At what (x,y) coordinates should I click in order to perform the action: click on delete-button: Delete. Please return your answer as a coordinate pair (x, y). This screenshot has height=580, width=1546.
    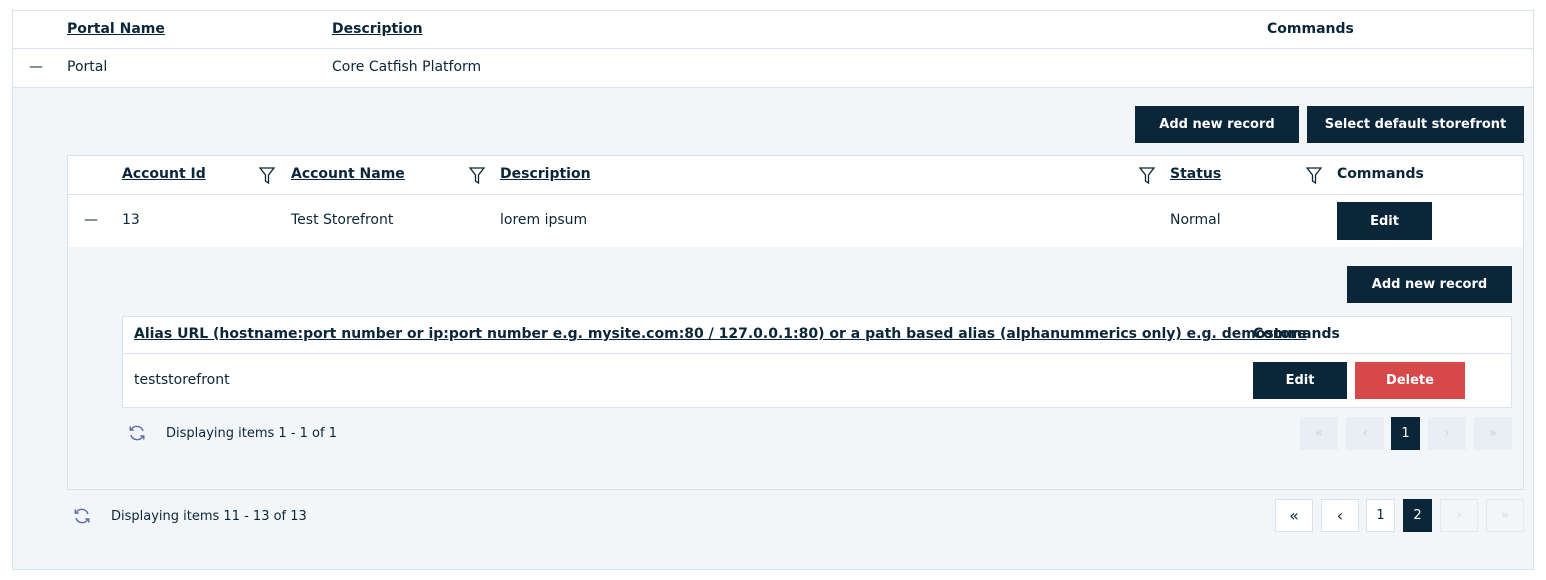
    Looking at the image, I should click on (1410, 380).